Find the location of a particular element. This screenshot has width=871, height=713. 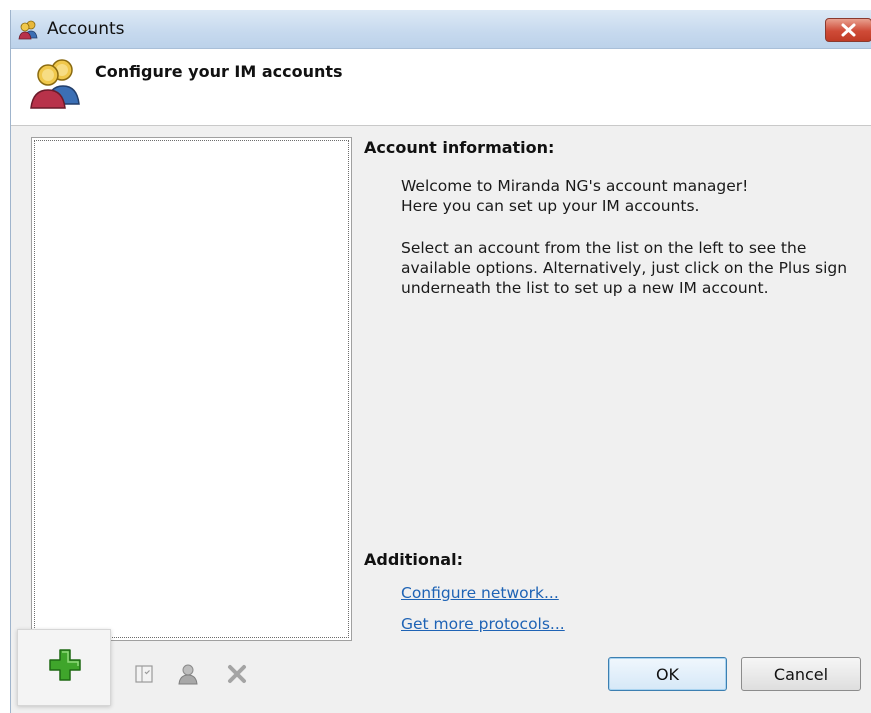

close-button is located at coordinates (848, 30).